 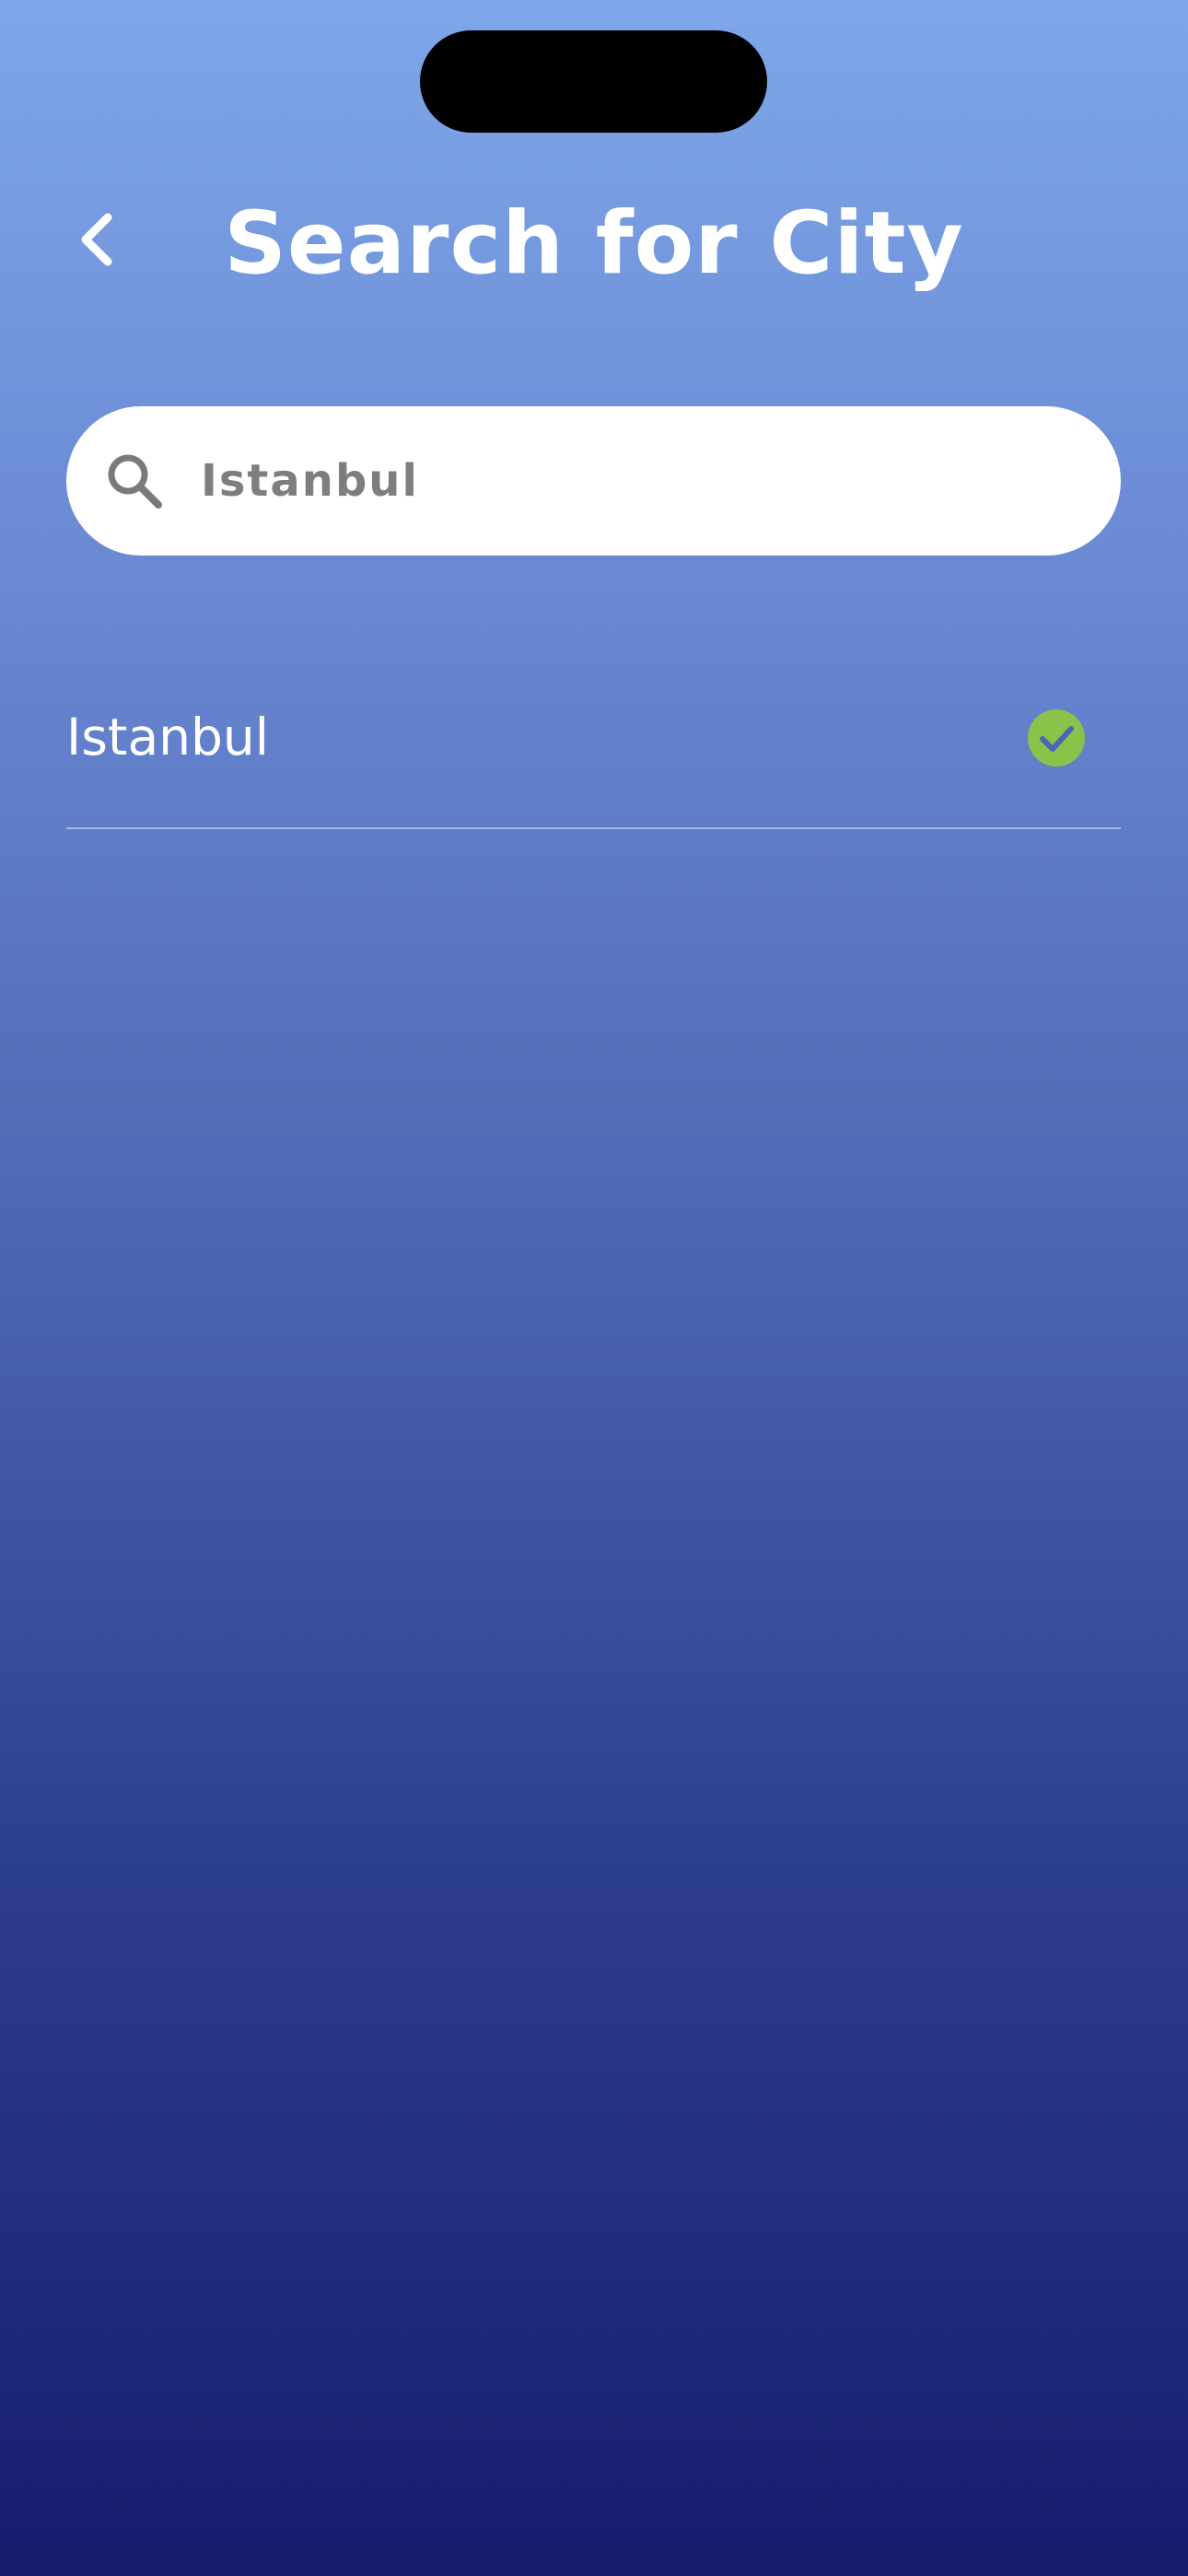 What do you see at coordinates (643, 481) in the screenshot?
I see `search-input` at bounding box center [643, 481].